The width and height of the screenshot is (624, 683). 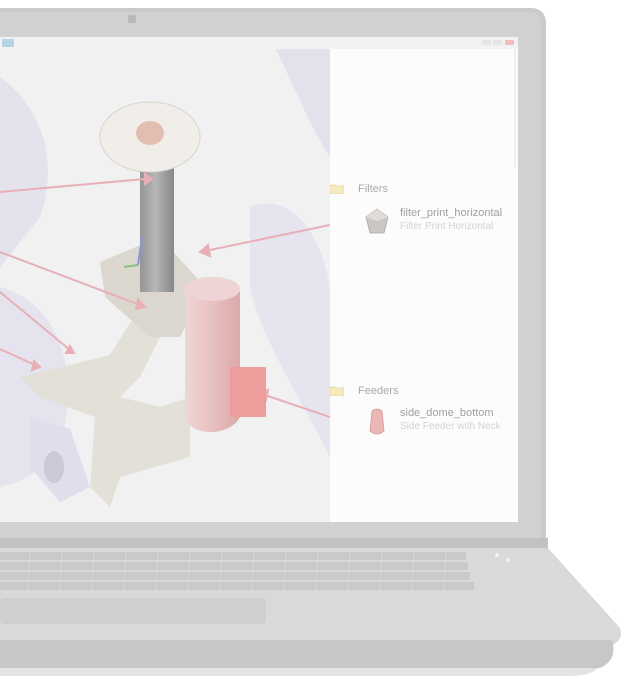 I want to click on feeder-part-icon, so click(x=377, y=421).